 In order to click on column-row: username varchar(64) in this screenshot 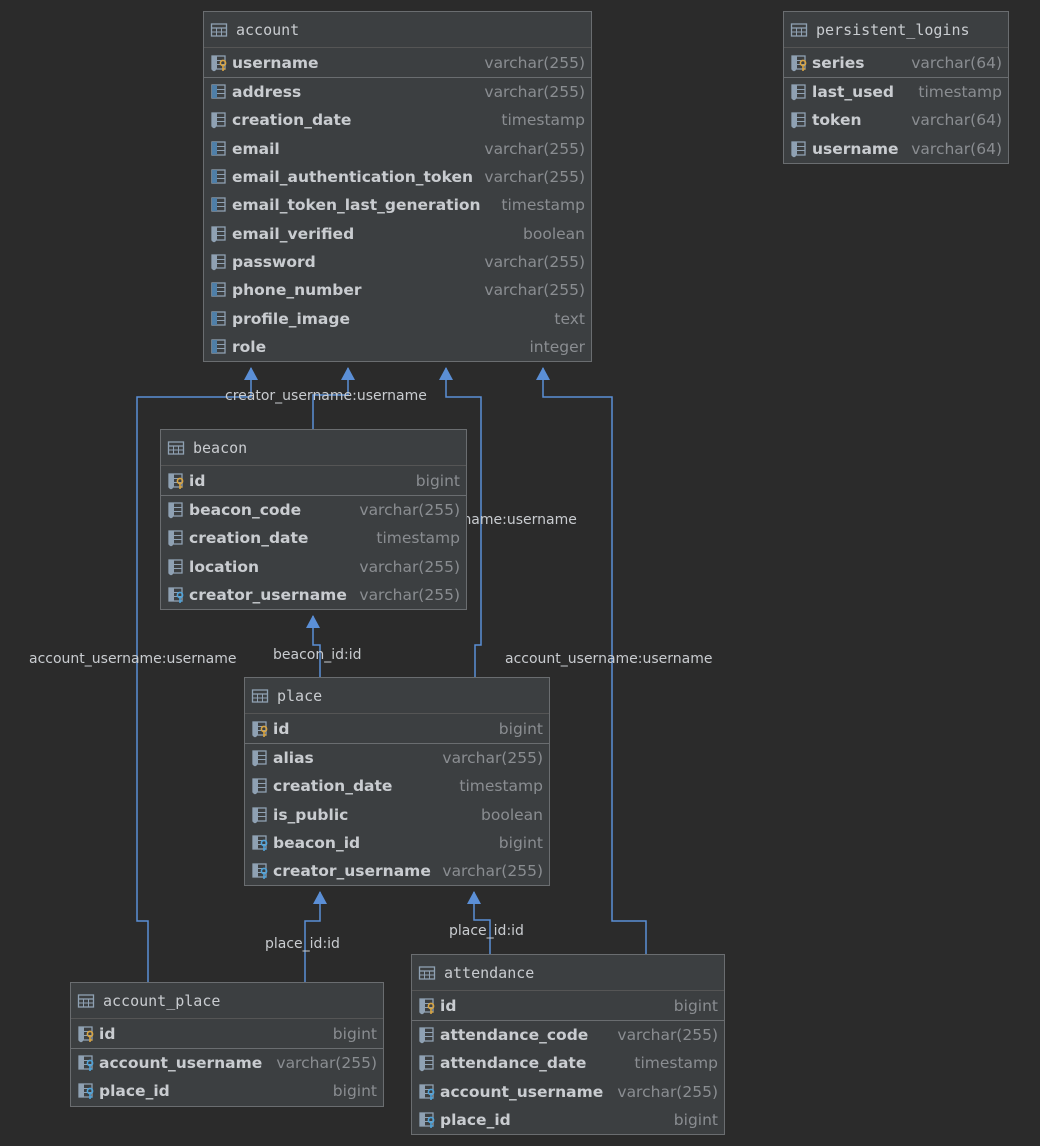, I will do `click(896, 149)`.